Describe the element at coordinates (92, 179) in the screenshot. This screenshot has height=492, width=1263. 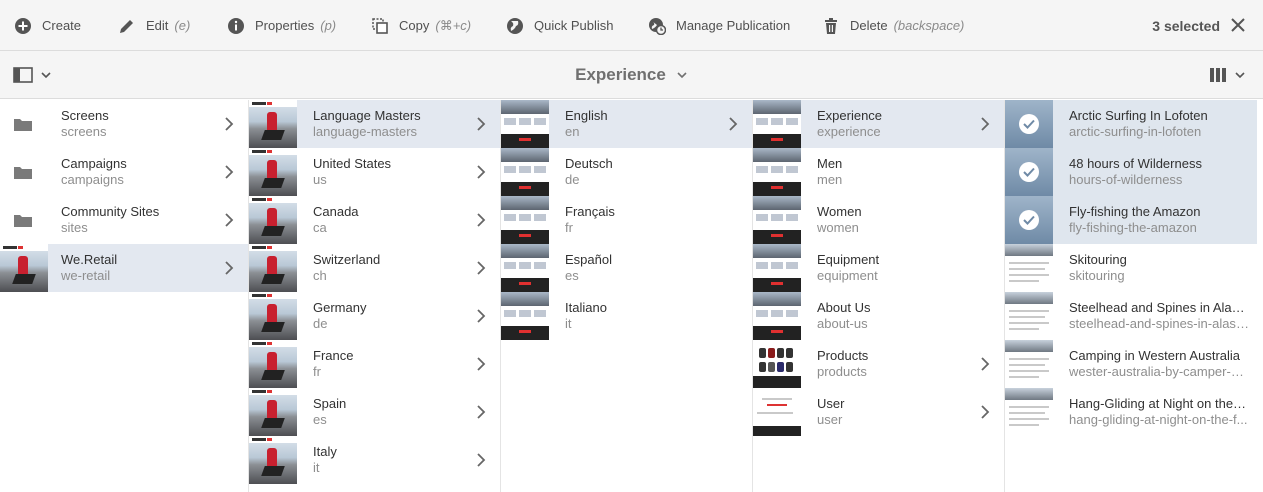
I see `item-name: campaigns` at that location.